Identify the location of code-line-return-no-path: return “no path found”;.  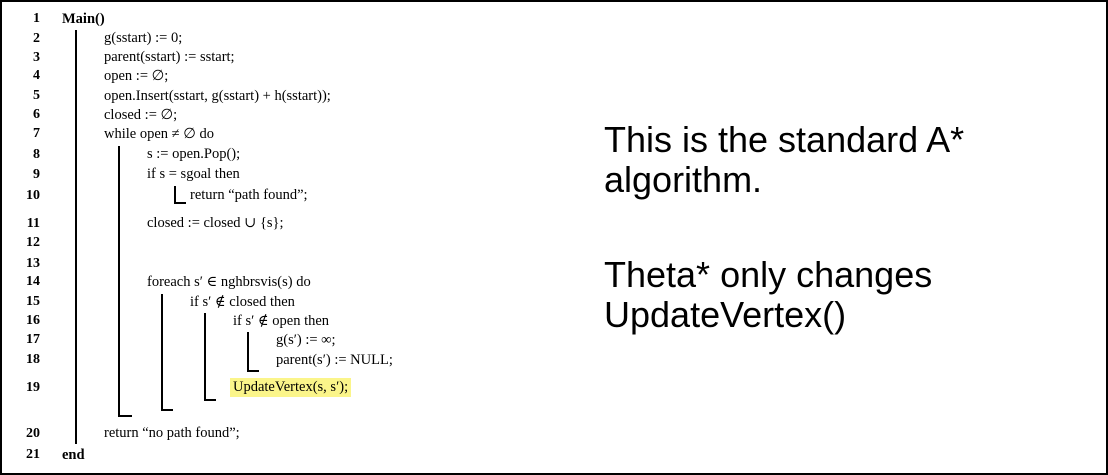
(172, 433).